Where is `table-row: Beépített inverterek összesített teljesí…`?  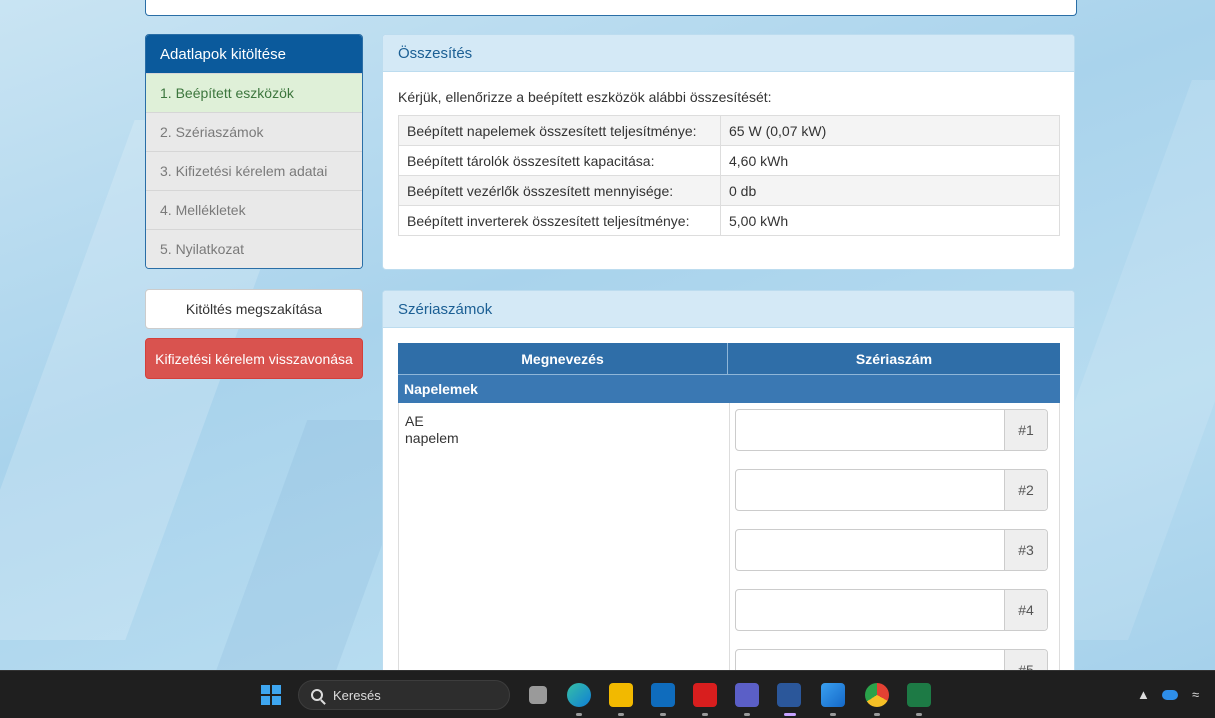 table-row: Beépített inverterek összesített teljesí… is located at coordinates (729, 220).